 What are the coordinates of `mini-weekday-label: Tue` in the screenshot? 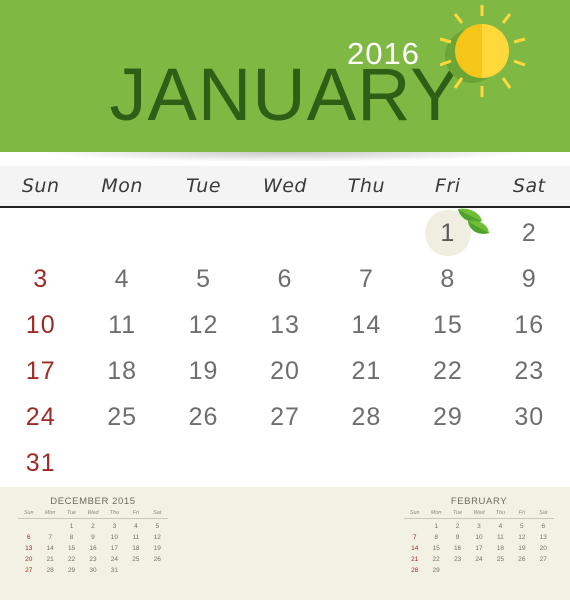 It's located at (457, 514).